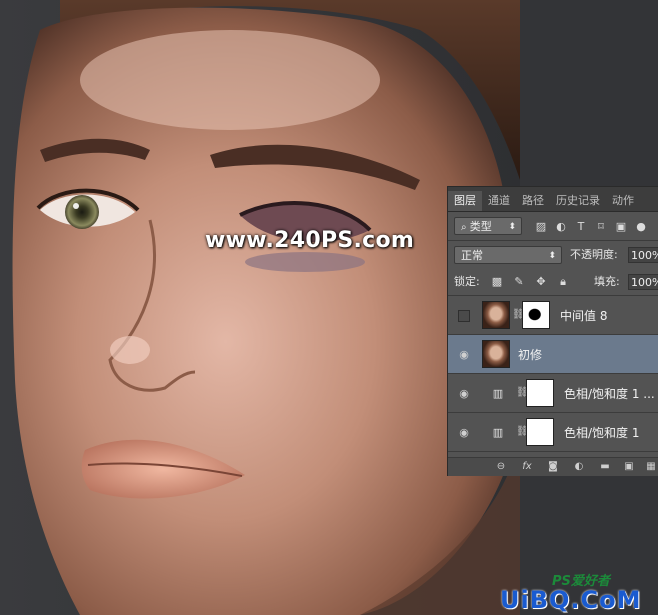  I want to click on layer-row: ⛓ 中间值 8, so click(553, 315).